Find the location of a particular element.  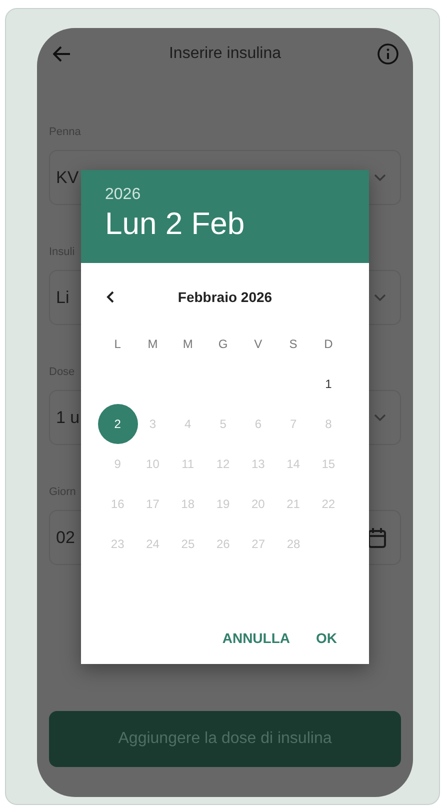

month-label: Febbraio 2026 is located at coordinates (225, 297).